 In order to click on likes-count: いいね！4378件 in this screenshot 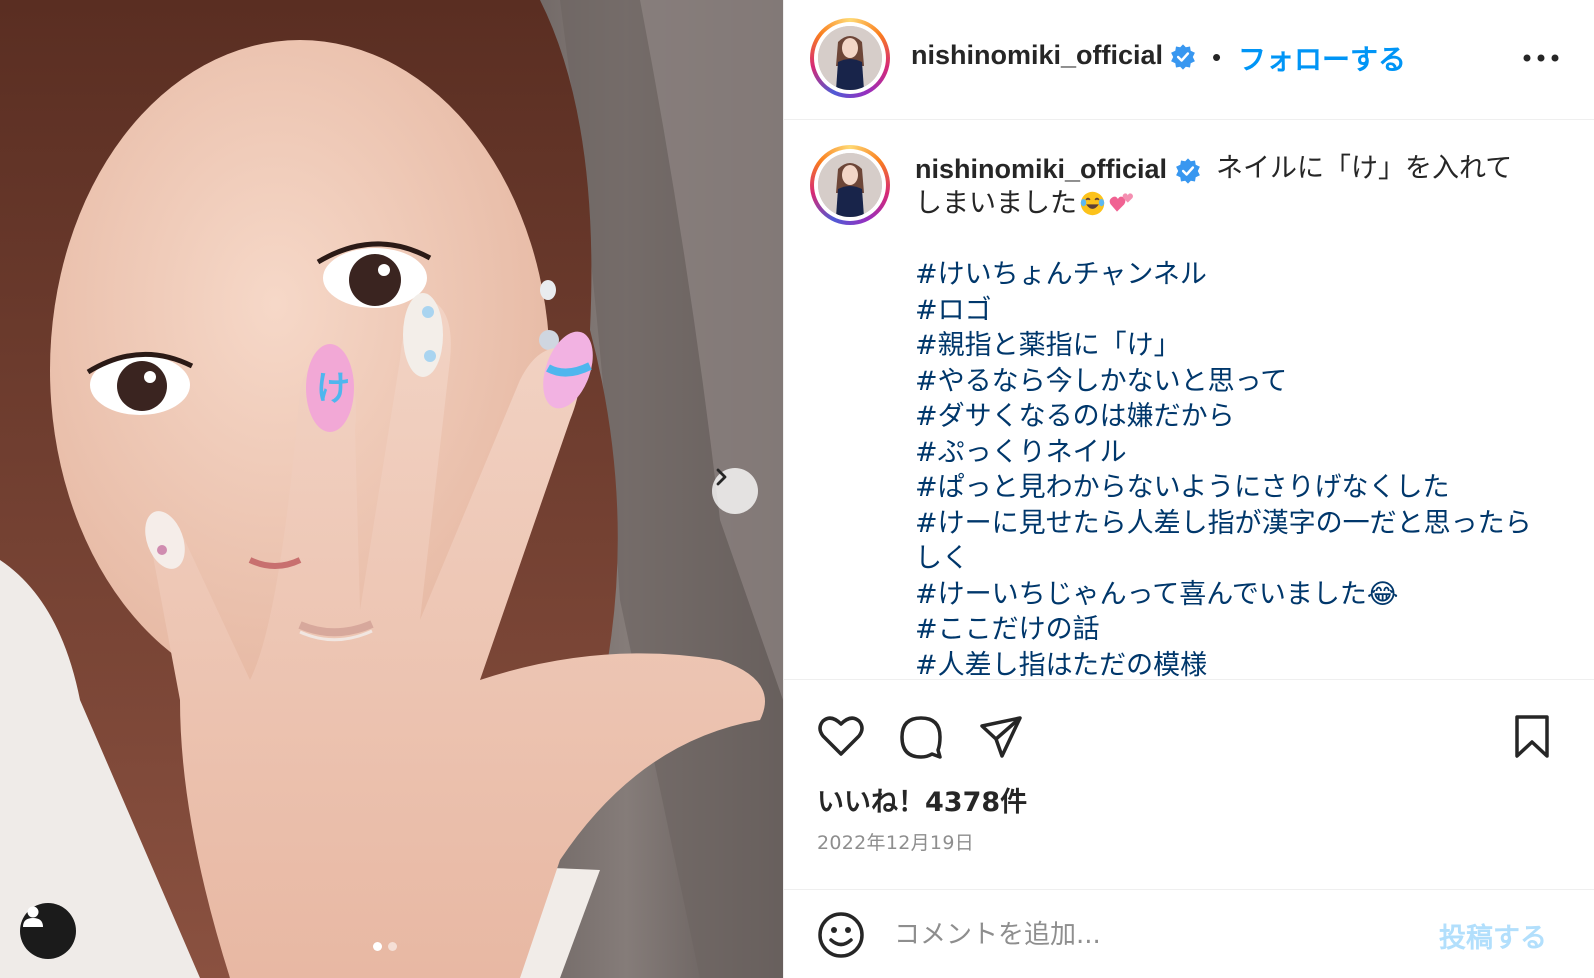, I will do `click(922, 799)`.